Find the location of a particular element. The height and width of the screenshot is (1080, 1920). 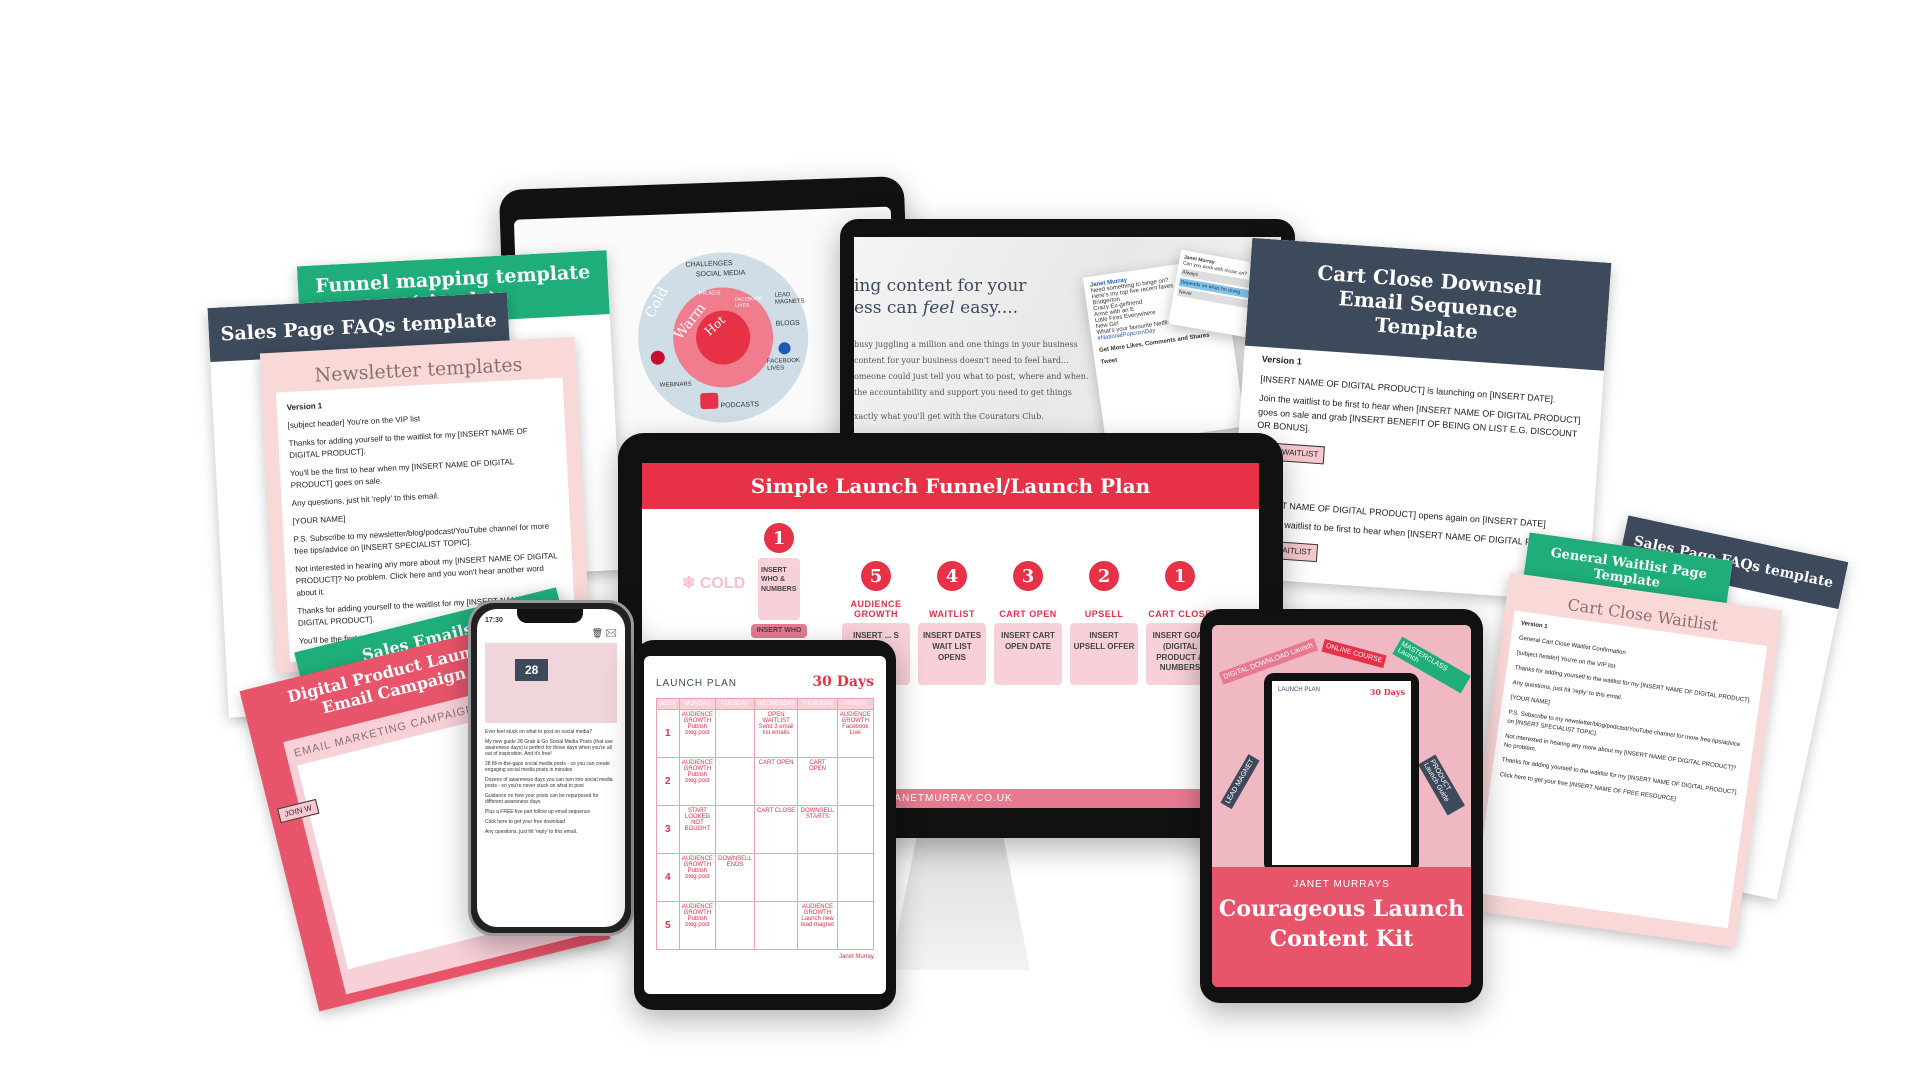

step-box: INSERT DATES WAIT LIST OPENS is located at coordinates (952, 654).